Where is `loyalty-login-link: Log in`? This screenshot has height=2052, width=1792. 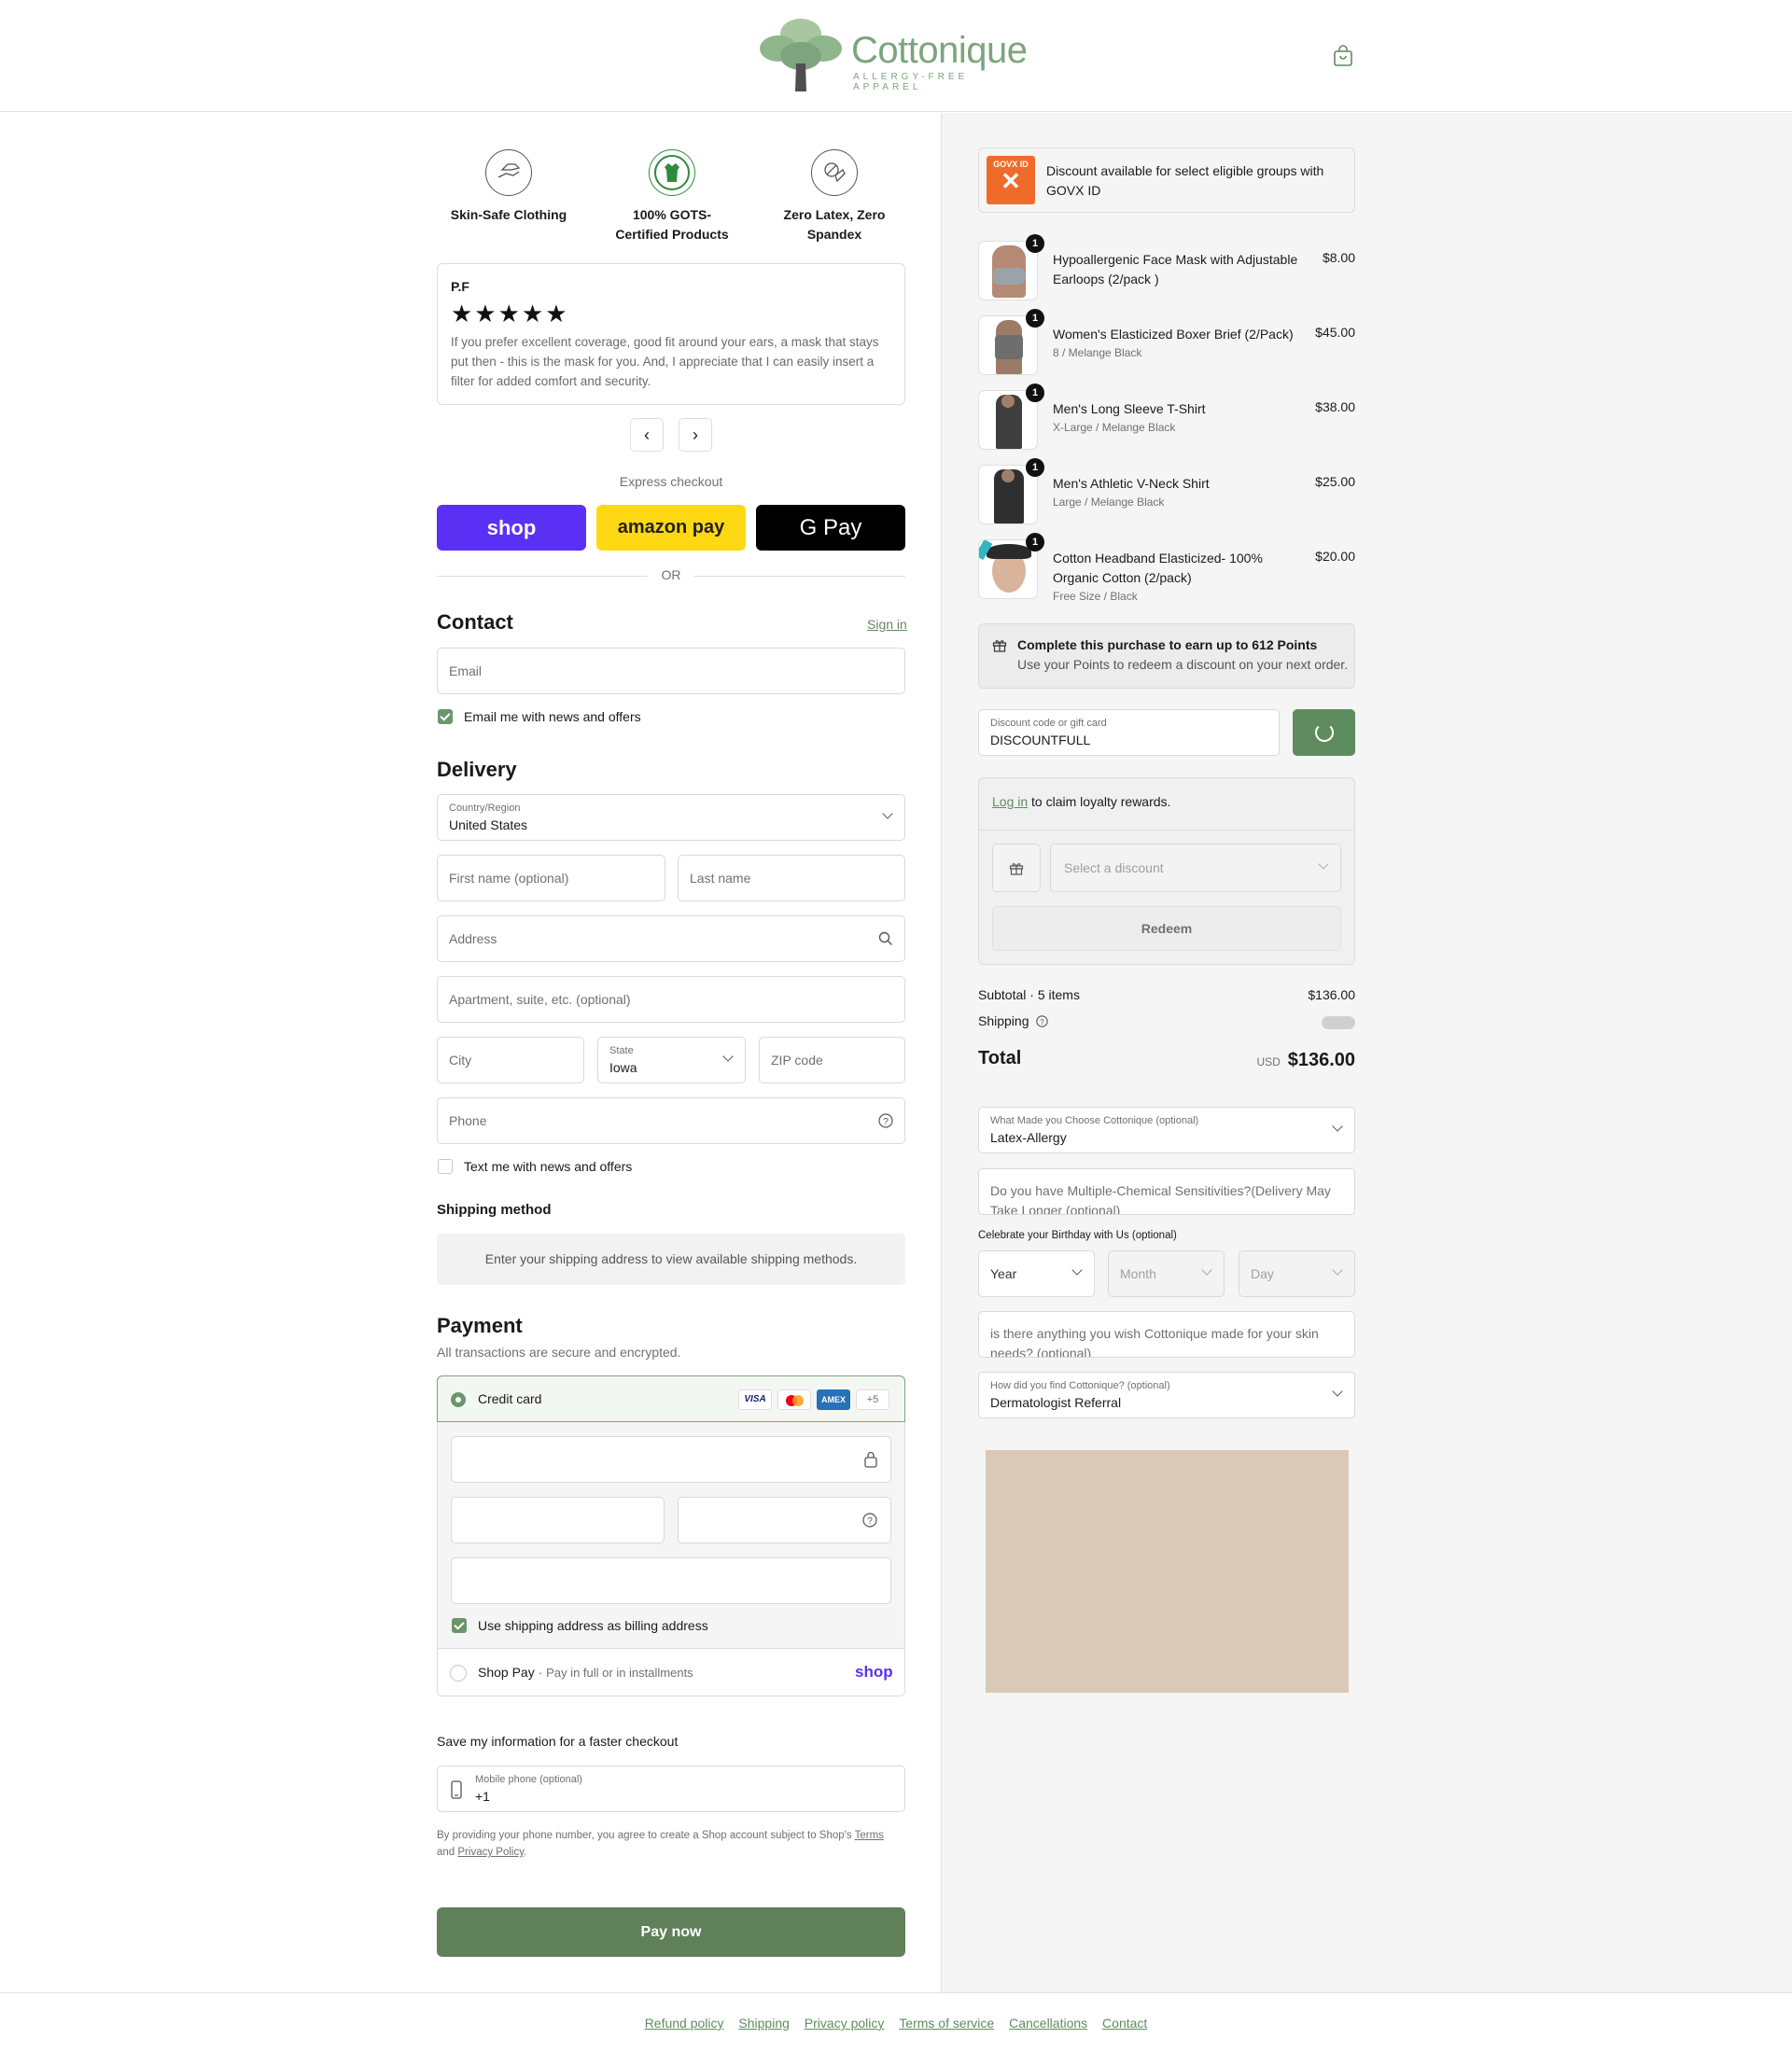 loyalty-login-link: Log in is located at coordinates (1010, 801).